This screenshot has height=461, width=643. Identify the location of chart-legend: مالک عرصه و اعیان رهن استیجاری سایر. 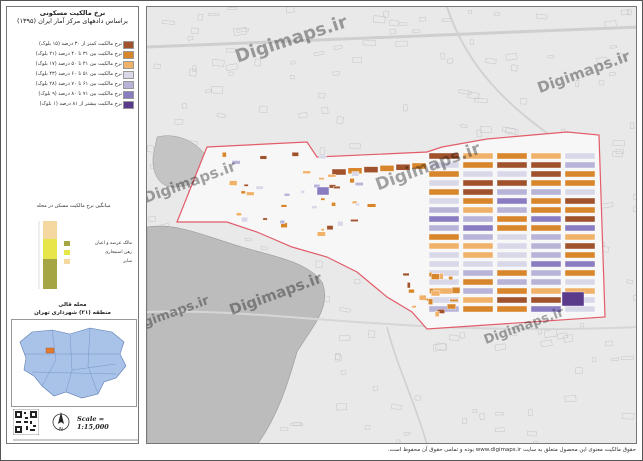
(96, 252).